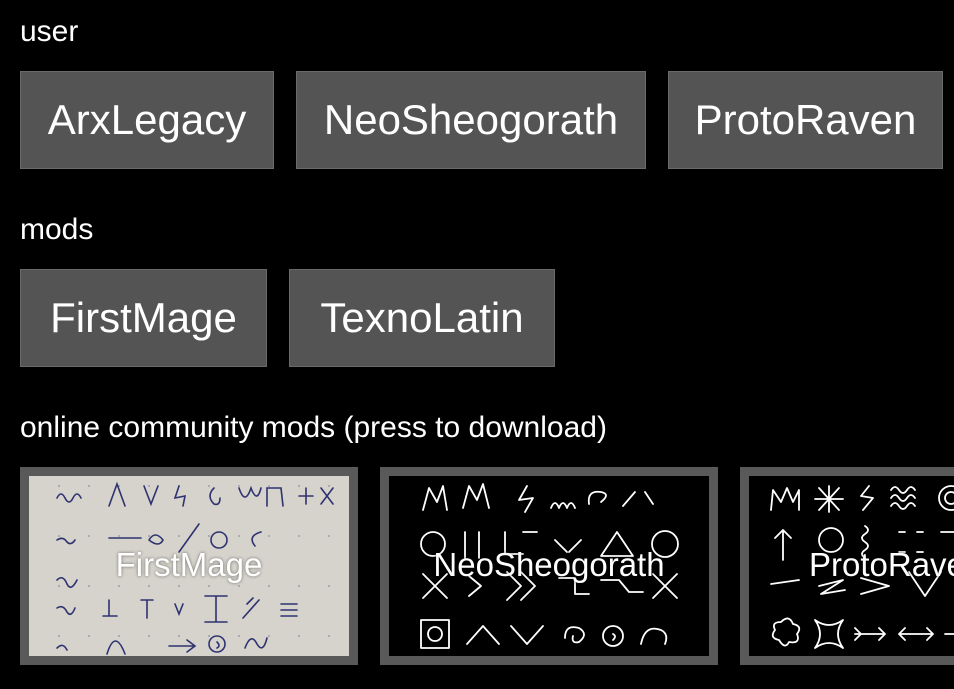 The width and height of the screenshot is (954, 689). I want to click on neosheogorath-card-title: NeoSheogorath, so click(549, 565).